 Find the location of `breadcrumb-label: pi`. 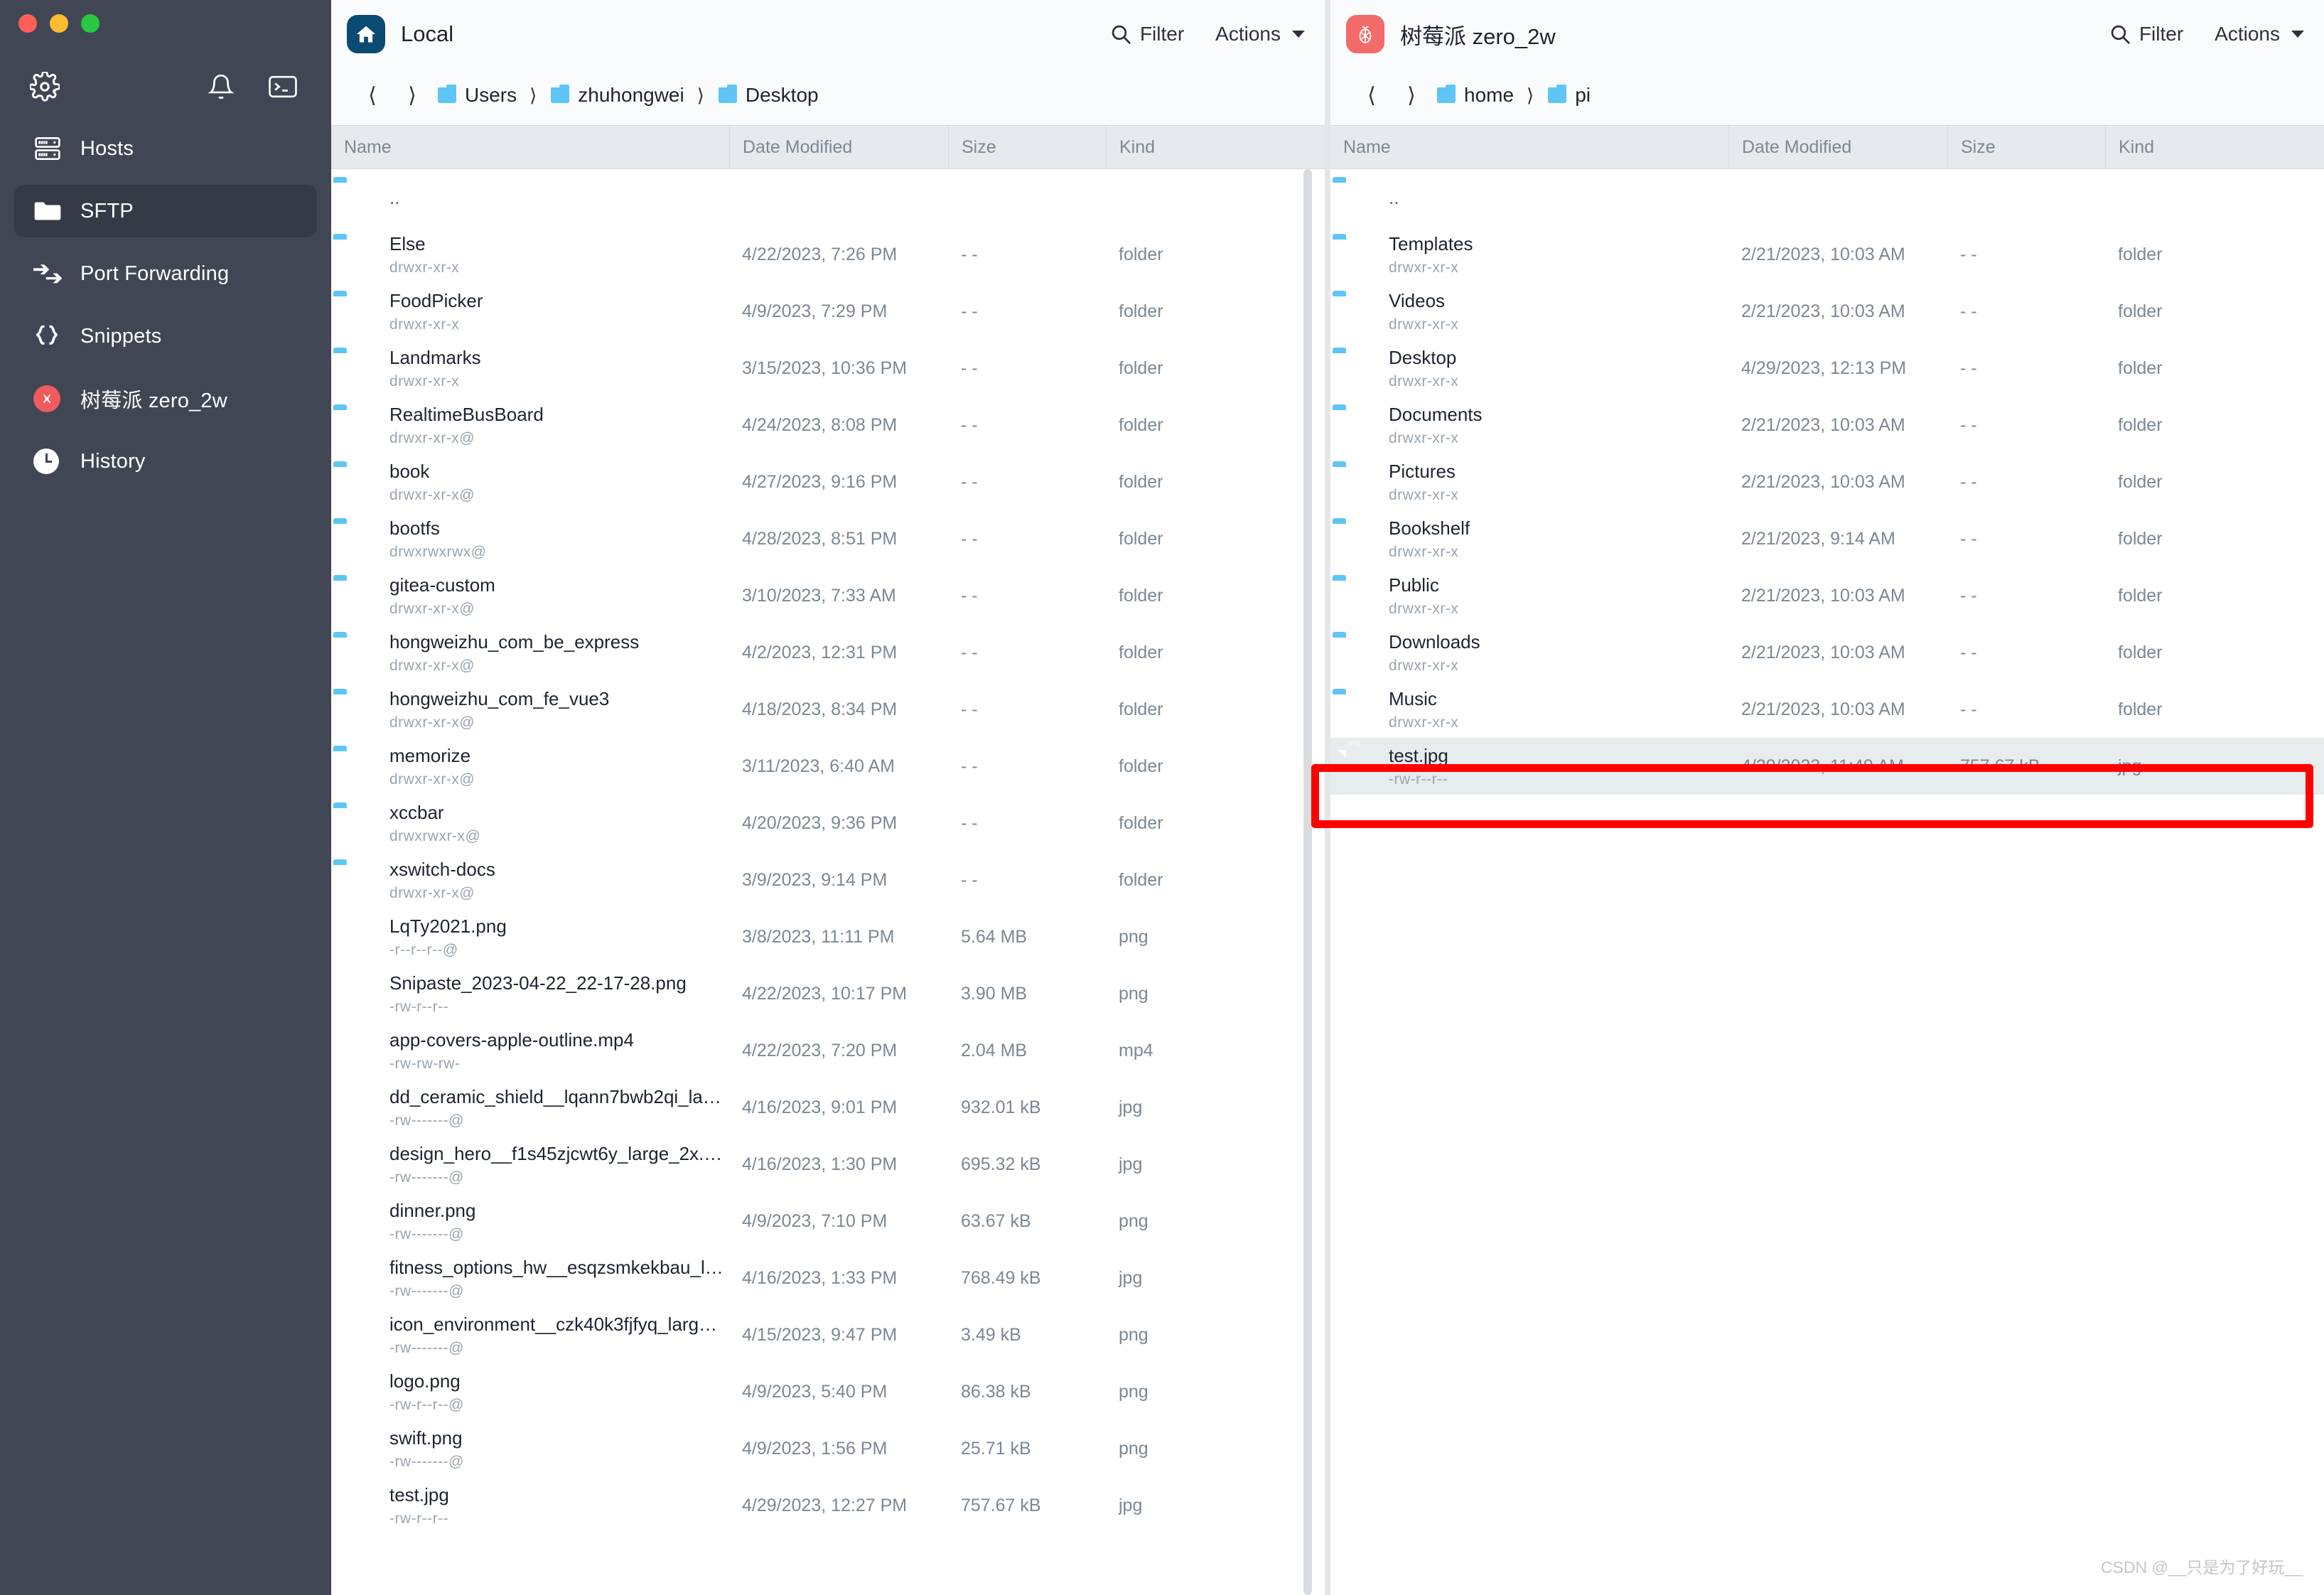

breadcrumb-label: pi is located at coordinates (1583, 95).